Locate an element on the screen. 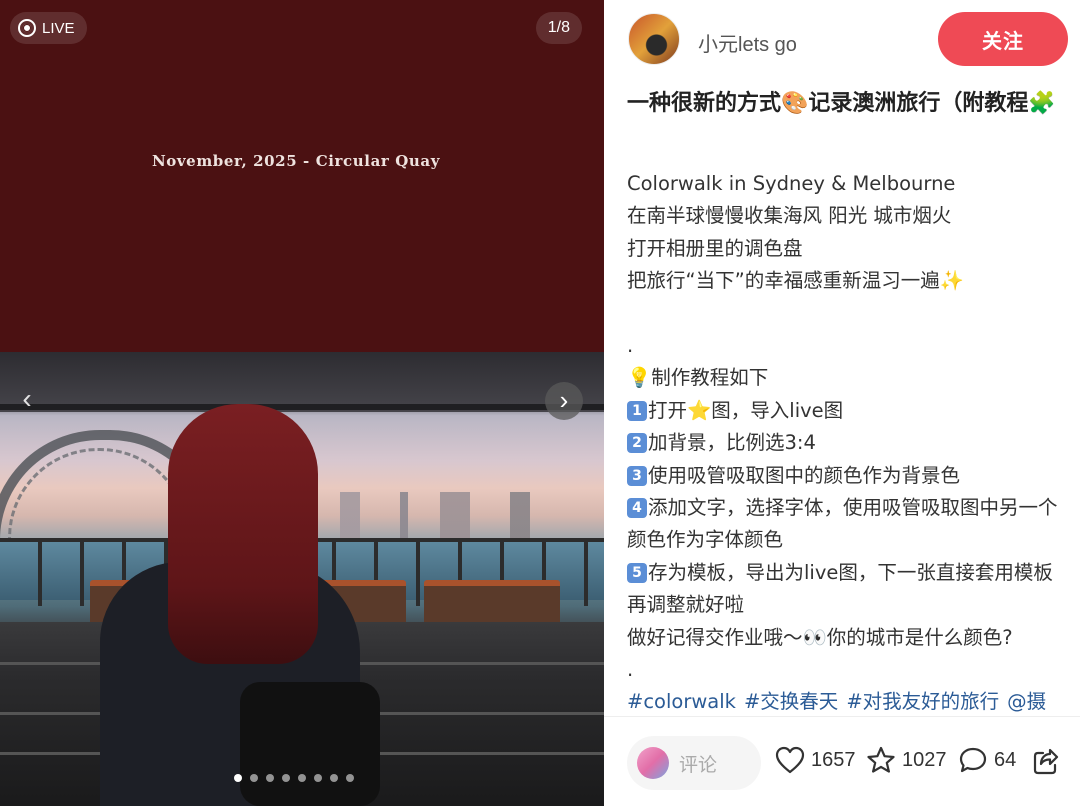 This screenshot has height=806, width=1080. closing-line: 做好记得交作业哦～👀你的城市是什么颜色? is located at coordinates (820, 637).